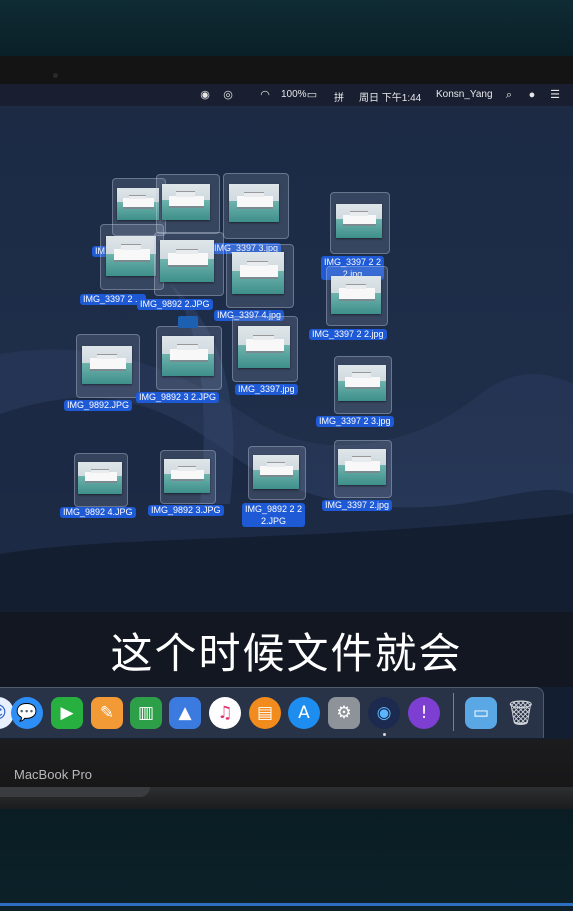 The width and height of the screenshot is (573, 911). What do you see at coordinates (390, 96) in the screenshot?
I see `clock: 周日 下午1:44` at bounding box center [390, 96].